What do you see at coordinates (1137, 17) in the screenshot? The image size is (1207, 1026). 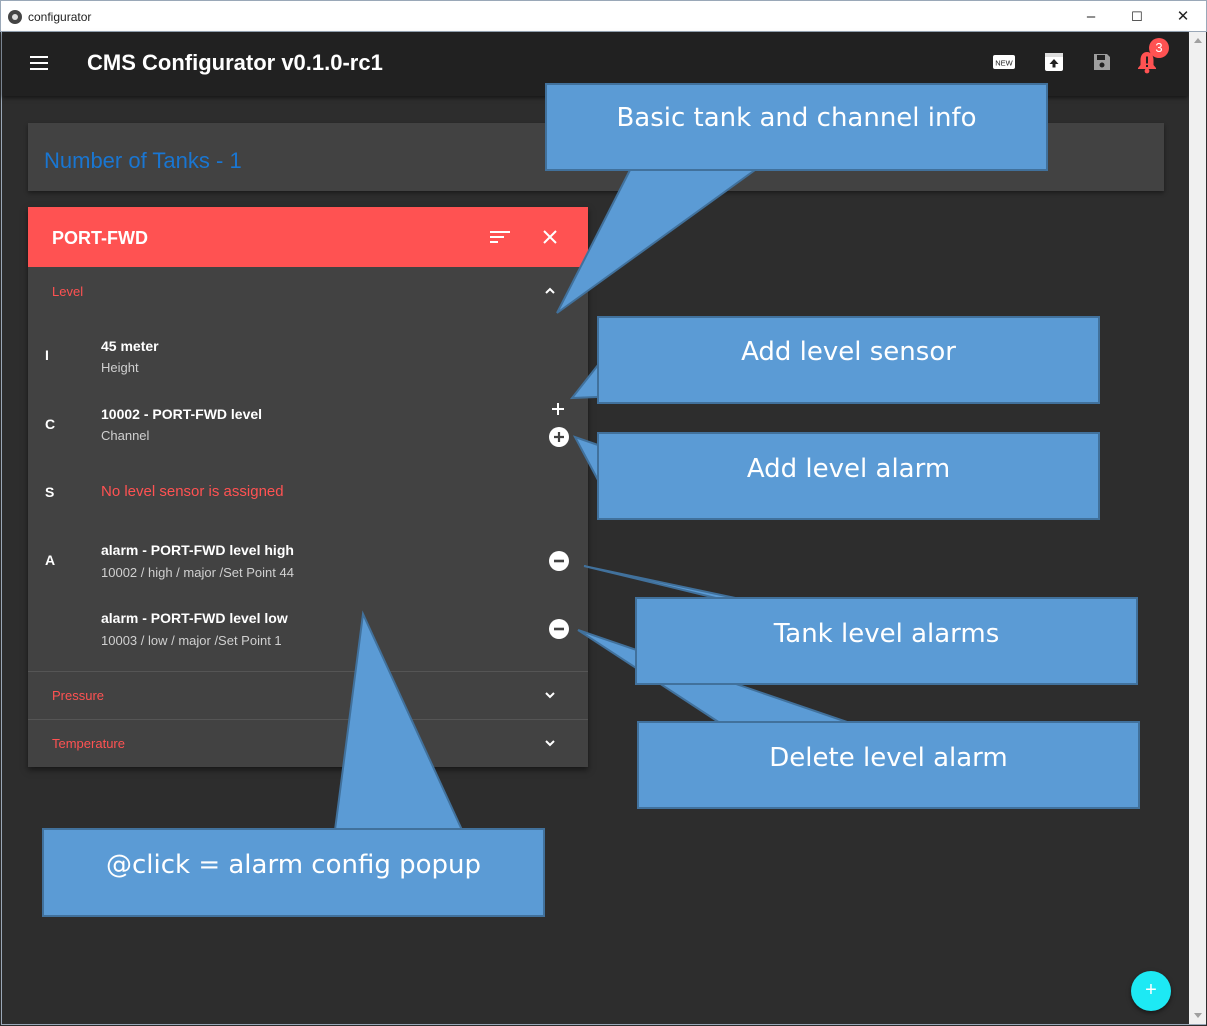 I see `maximize-button: ☐` at bounding box center [1137, 17].